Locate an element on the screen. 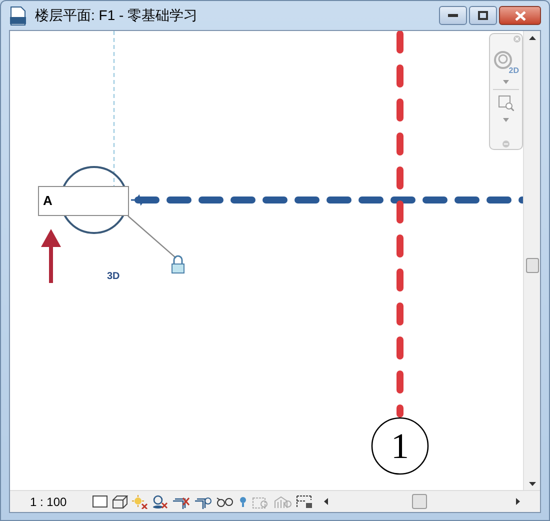  bulb-icon is located at coordinates (243, 501).